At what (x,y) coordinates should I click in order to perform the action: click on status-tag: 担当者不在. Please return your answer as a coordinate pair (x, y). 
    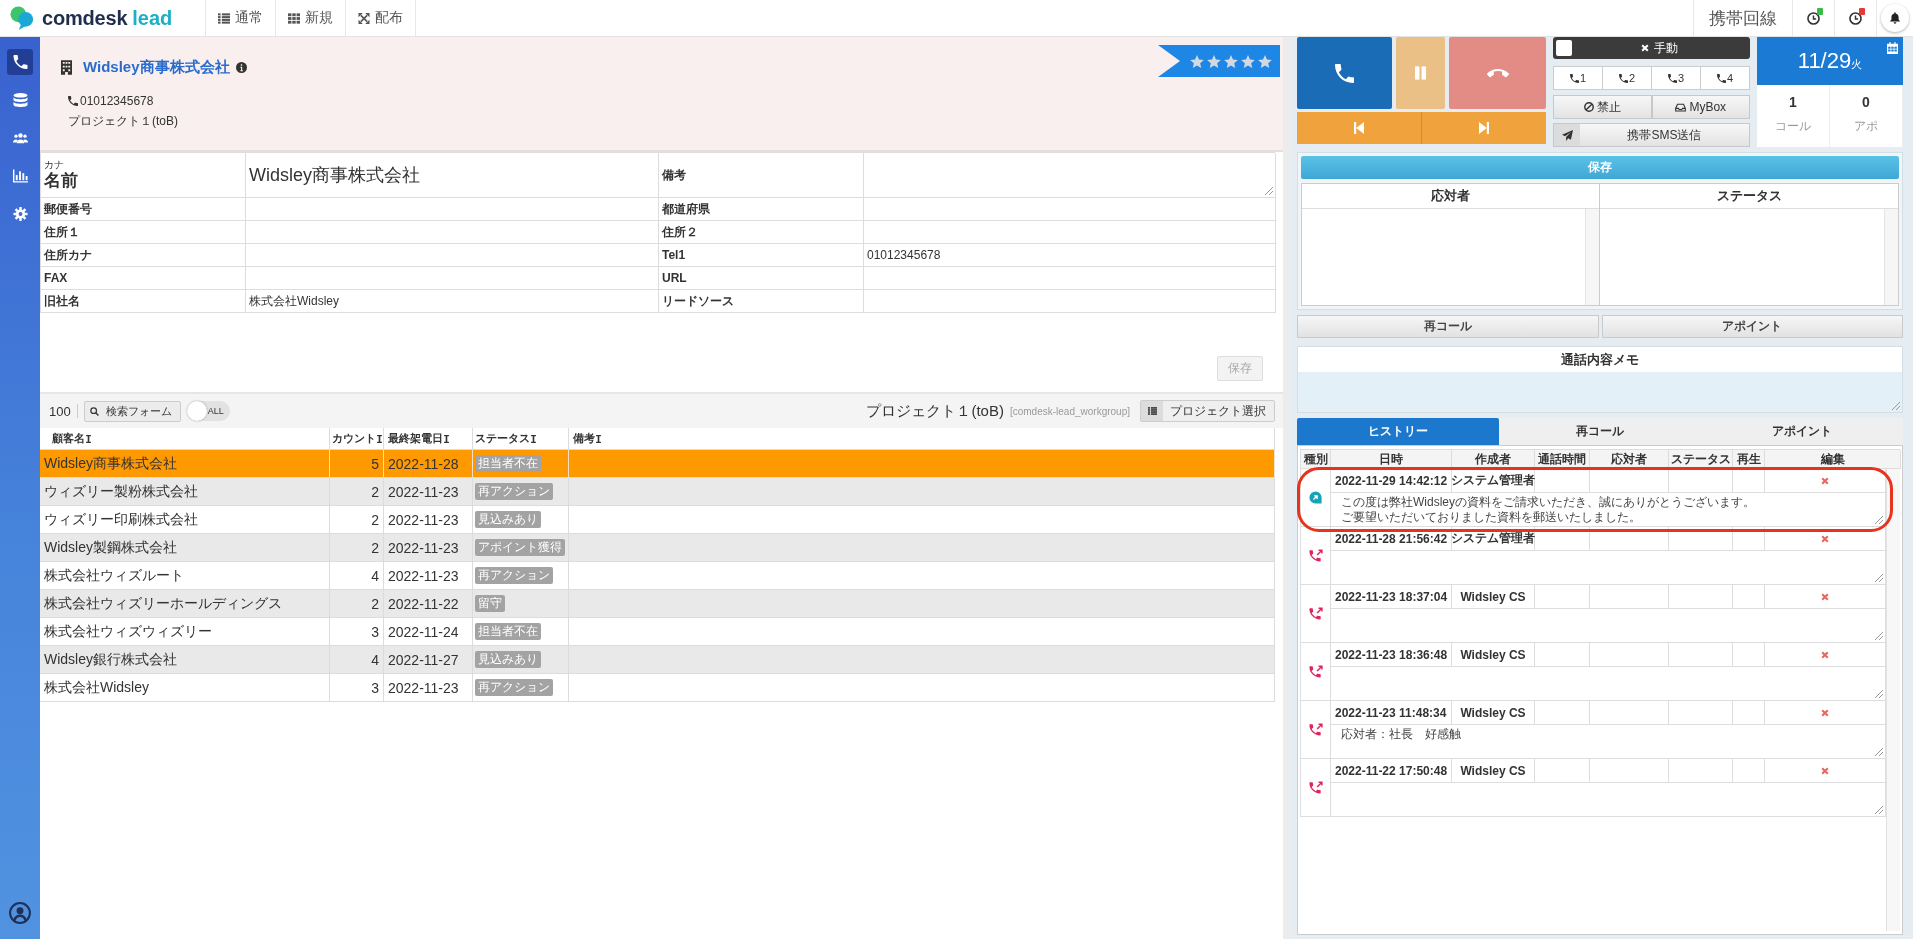
    Looking at the image, I should click on (508, 463).